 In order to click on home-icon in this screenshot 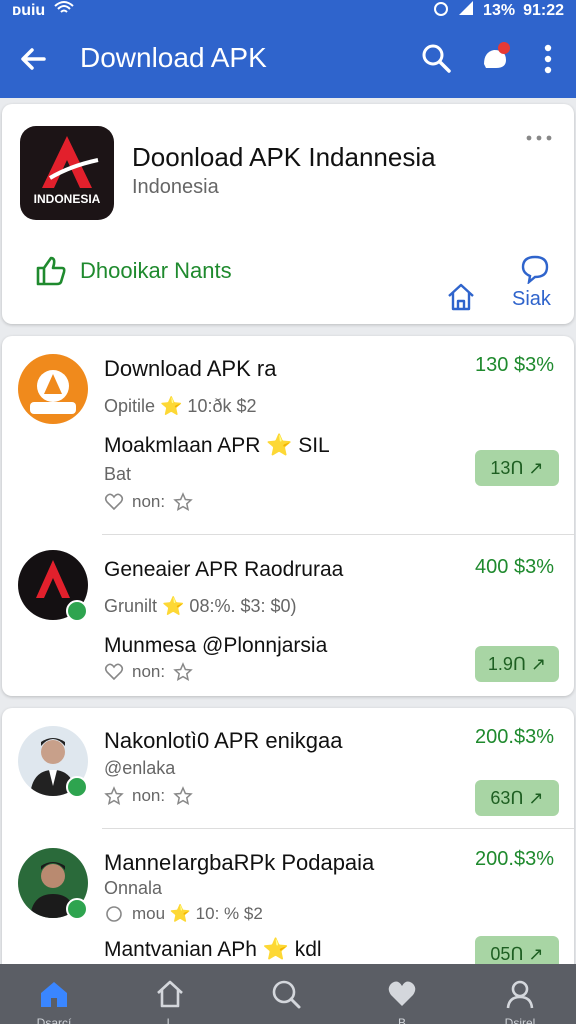, I will do `click(461, 297)`.